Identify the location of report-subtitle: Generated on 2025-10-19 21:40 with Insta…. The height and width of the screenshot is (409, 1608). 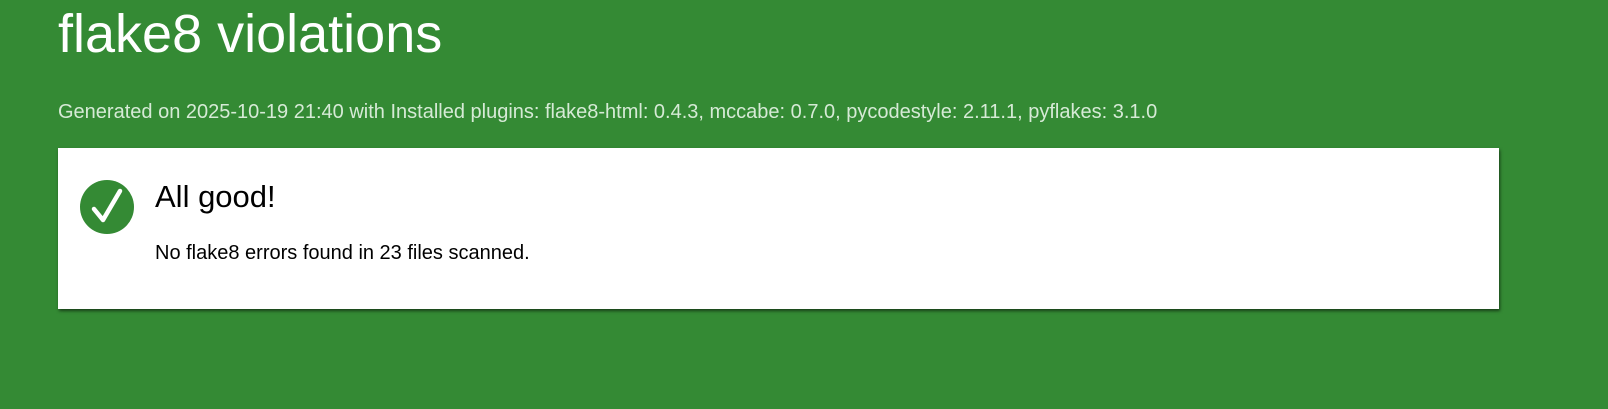
(608, 112).